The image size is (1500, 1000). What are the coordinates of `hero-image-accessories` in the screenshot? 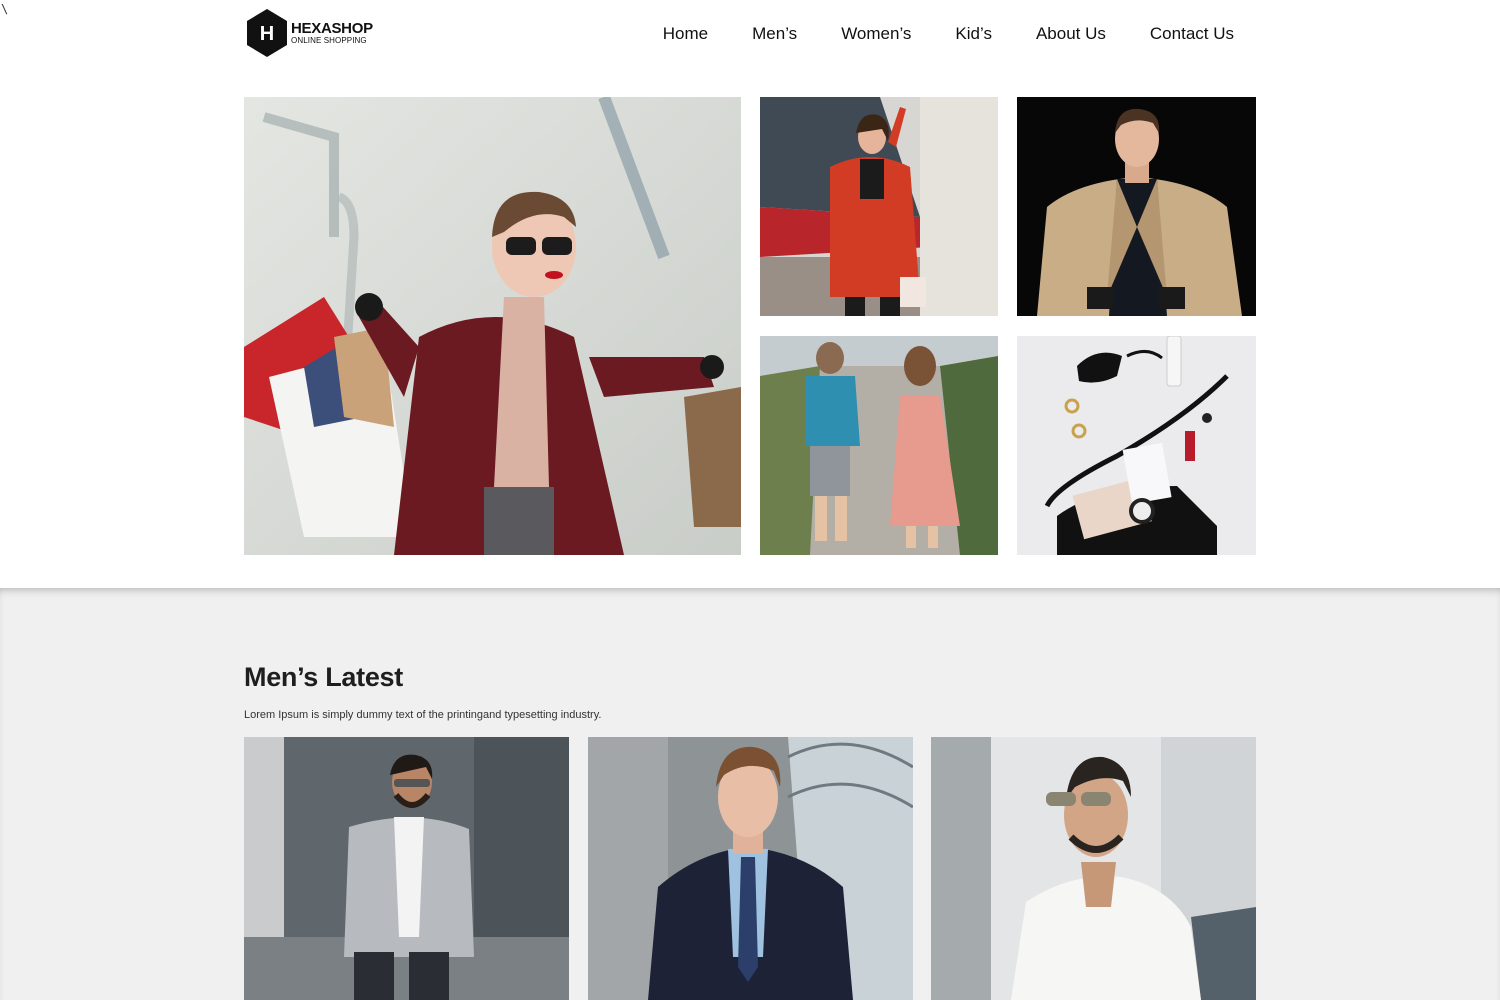 It's located at (1136, 445).